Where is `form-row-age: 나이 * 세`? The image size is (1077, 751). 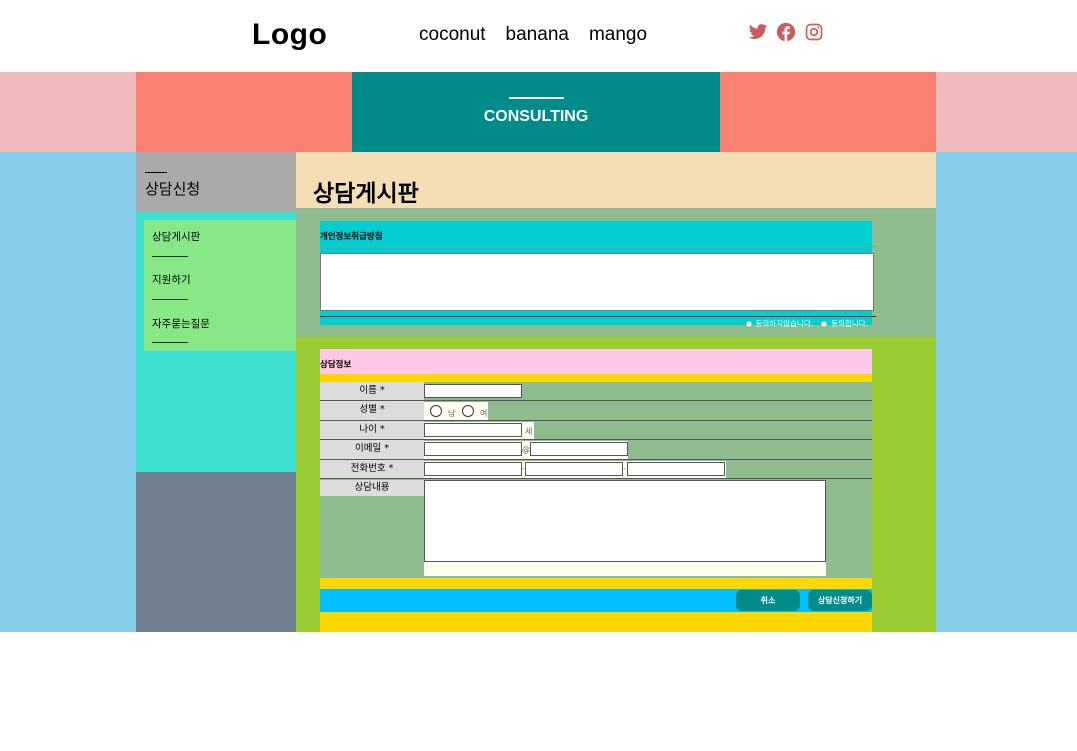 form-row-age: 나이 * 세 is located at coordinates (596, 430).